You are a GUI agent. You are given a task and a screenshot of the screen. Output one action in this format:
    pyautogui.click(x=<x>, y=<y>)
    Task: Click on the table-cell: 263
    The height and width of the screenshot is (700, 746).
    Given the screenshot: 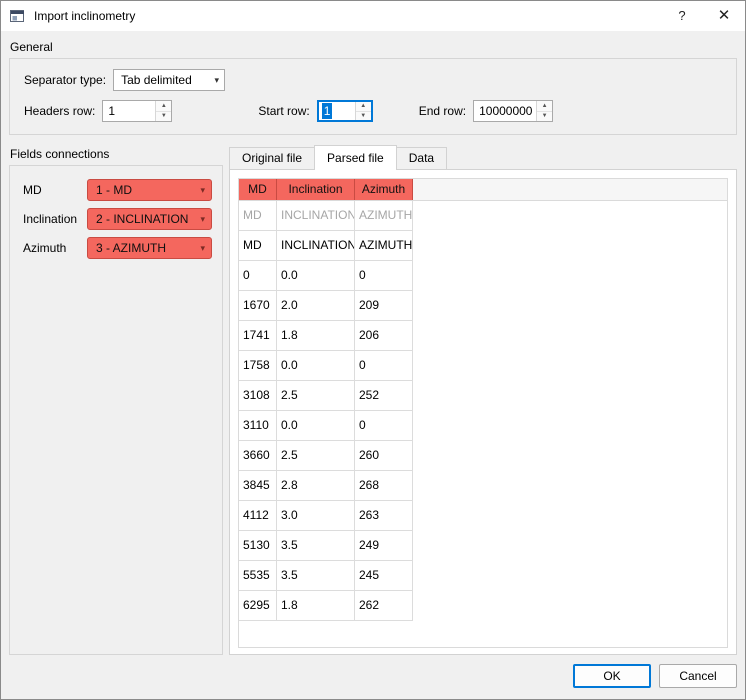 What is the action you would take?
    pyautogui.click(x=384, y=515)
    